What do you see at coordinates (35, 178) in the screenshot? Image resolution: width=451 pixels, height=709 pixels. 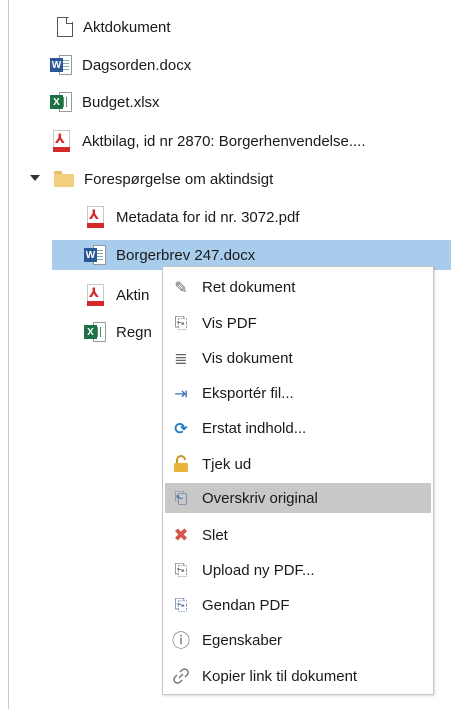 I see `expand-arrow-icon` at bounding box center [35, 178].